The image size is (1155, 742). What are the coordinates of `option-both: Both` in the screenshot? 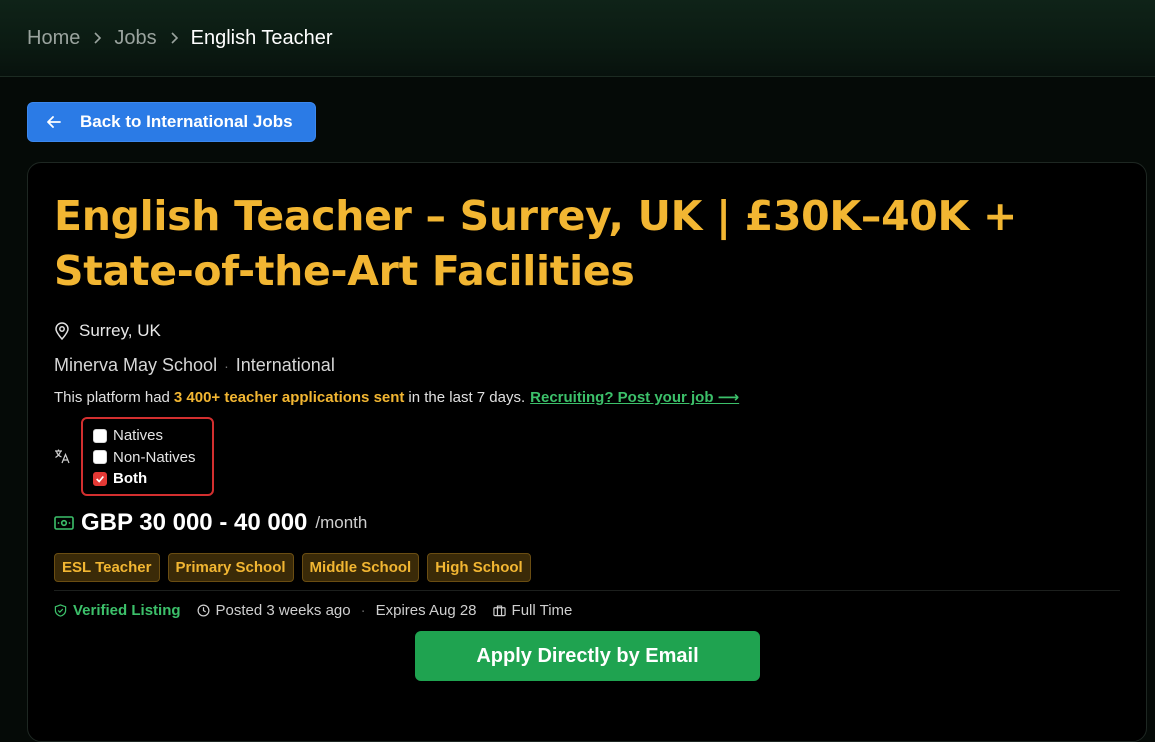 It's located at (147, 479).